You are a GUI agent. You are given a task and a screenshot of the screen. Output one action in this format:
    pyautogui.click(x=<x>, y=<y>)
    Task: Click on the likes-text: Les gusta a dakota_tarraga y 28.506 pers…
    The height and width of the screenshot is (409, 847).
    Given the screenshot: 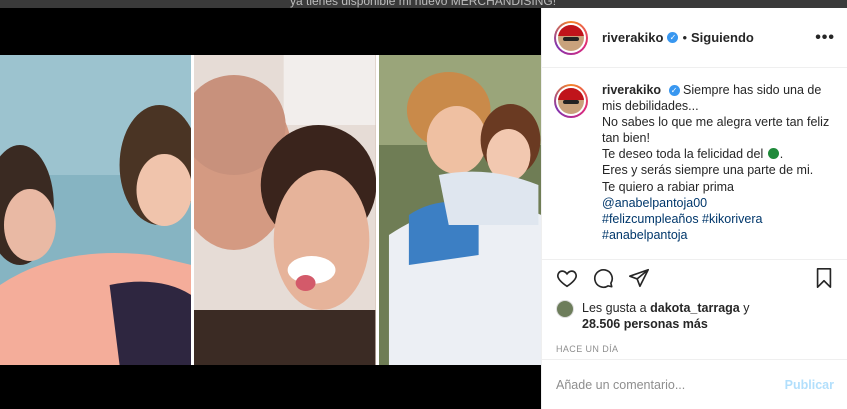 What is the action you would take?
    pyautogui.click(x=666, y=316)
    